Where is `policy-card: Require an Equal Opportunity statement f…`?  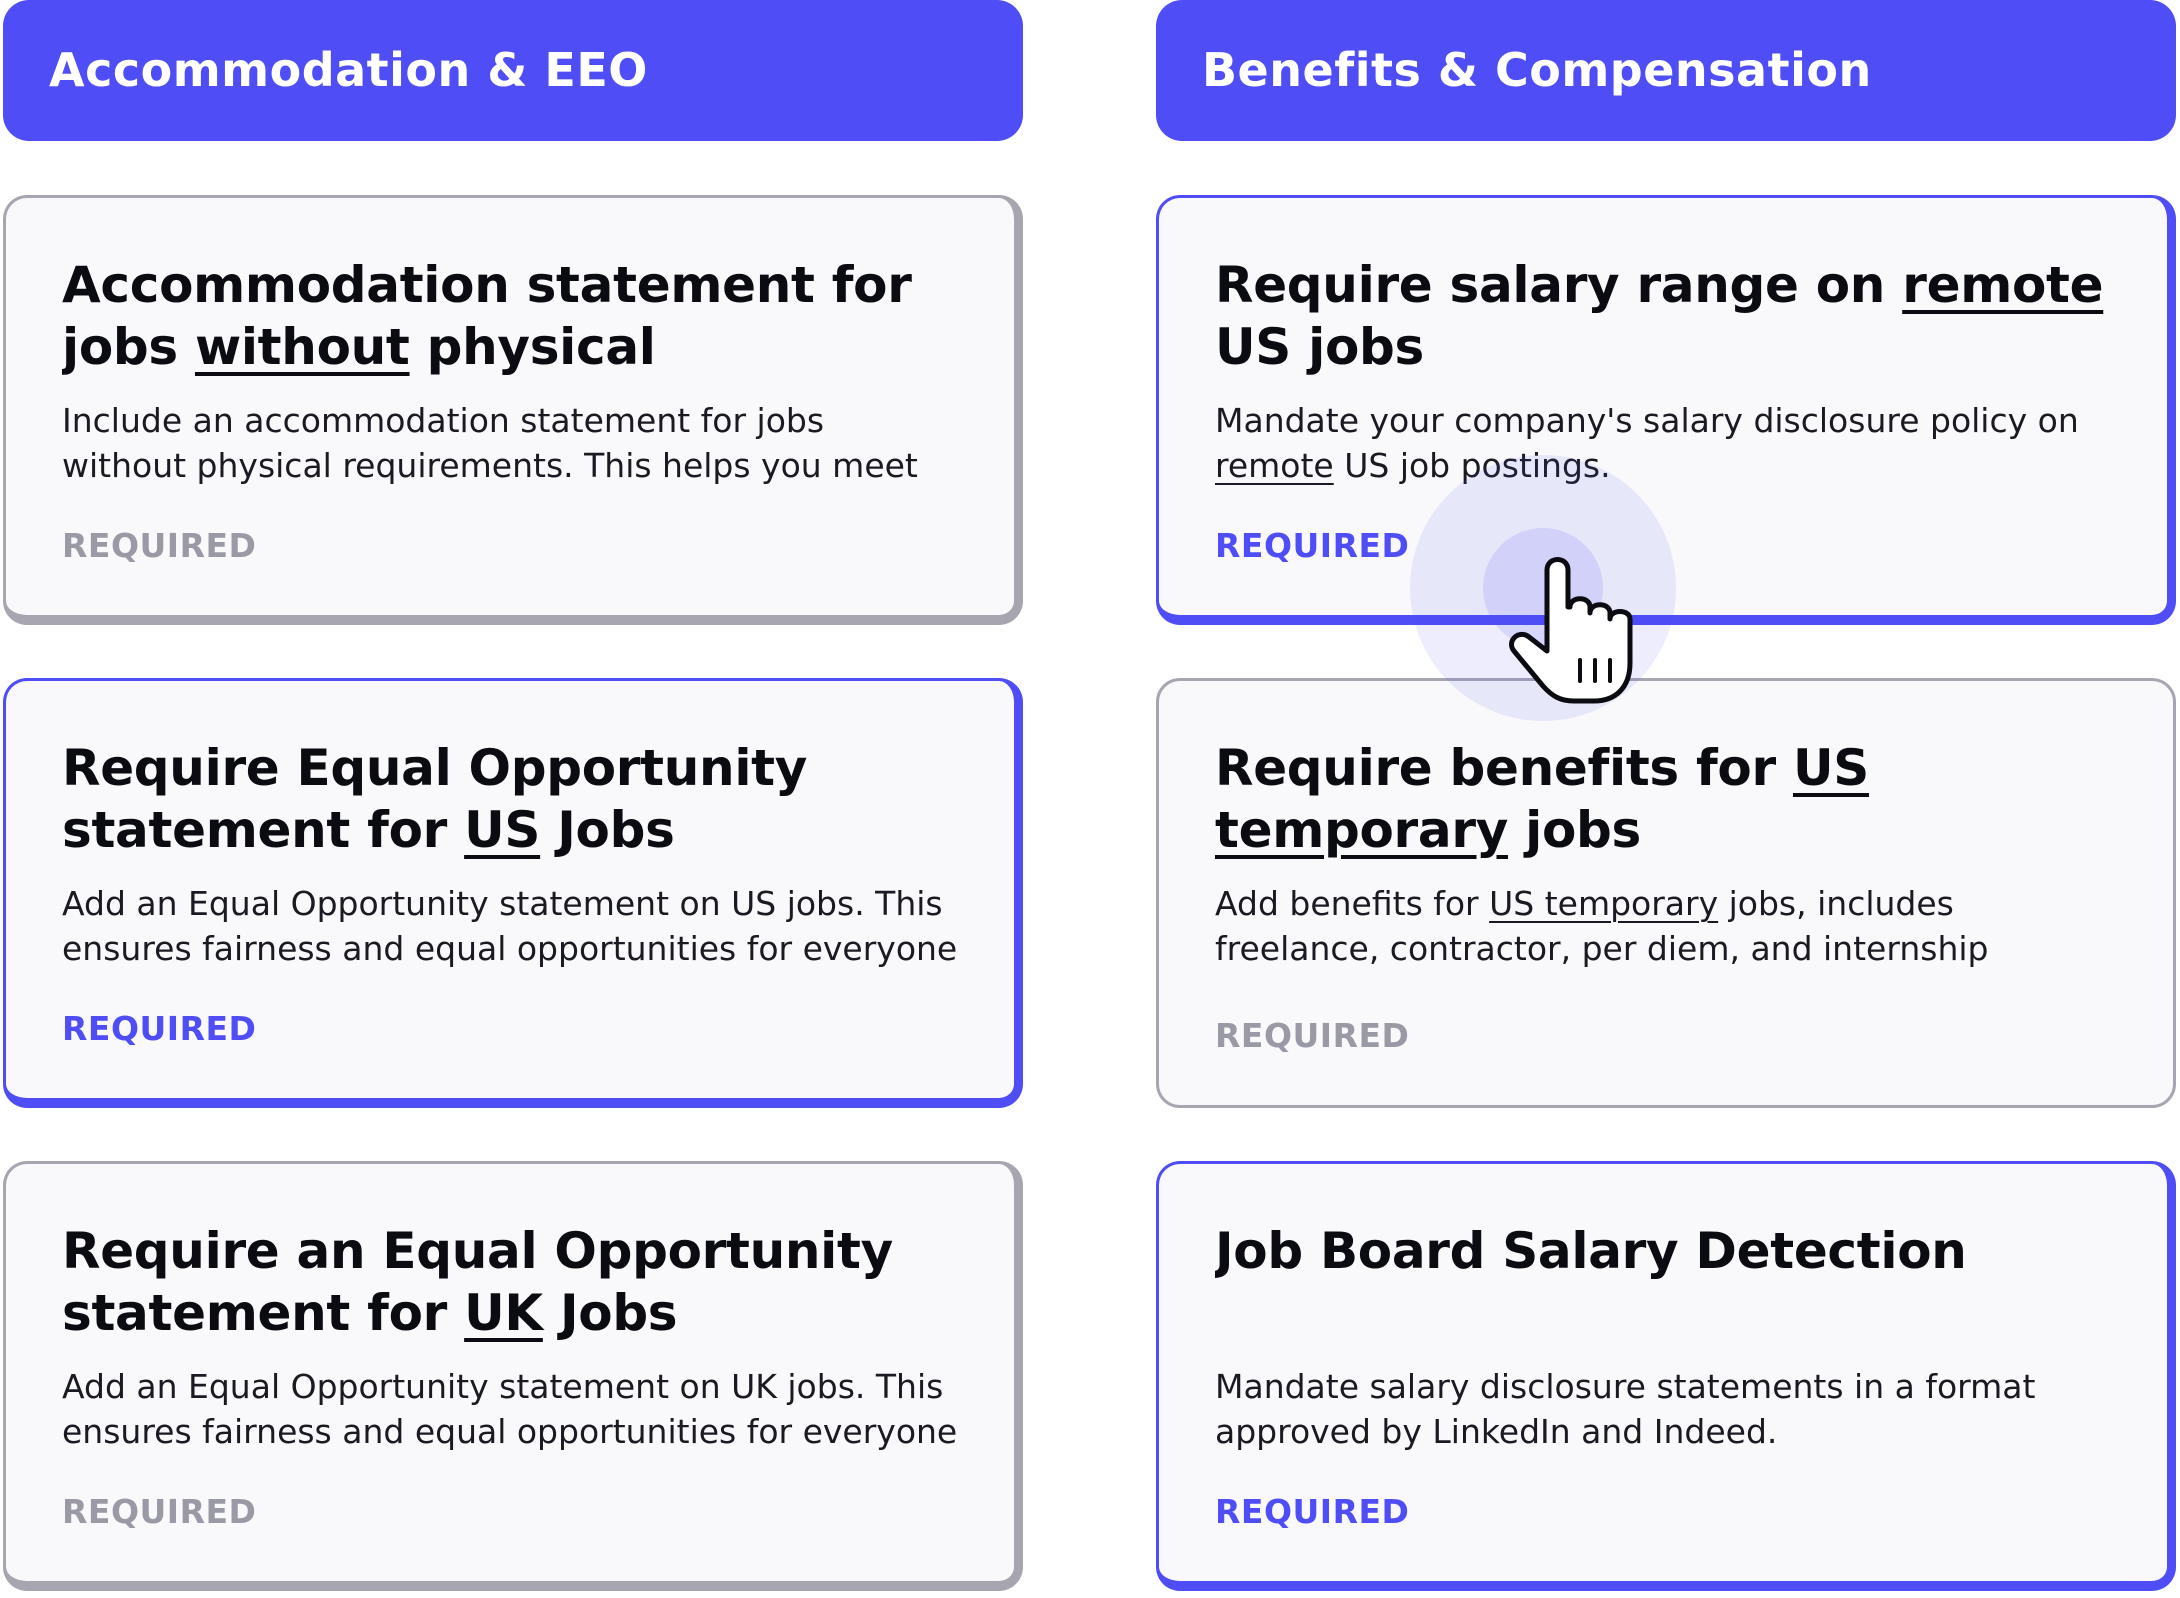
policy-card: Require an Equal Opportunity statement f… is located at coordinates (513, 1376).